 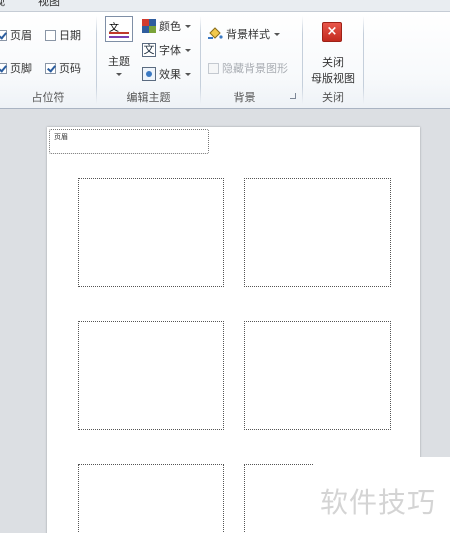 I want to click on tab-view: 视图, so click(x=49, y=4).